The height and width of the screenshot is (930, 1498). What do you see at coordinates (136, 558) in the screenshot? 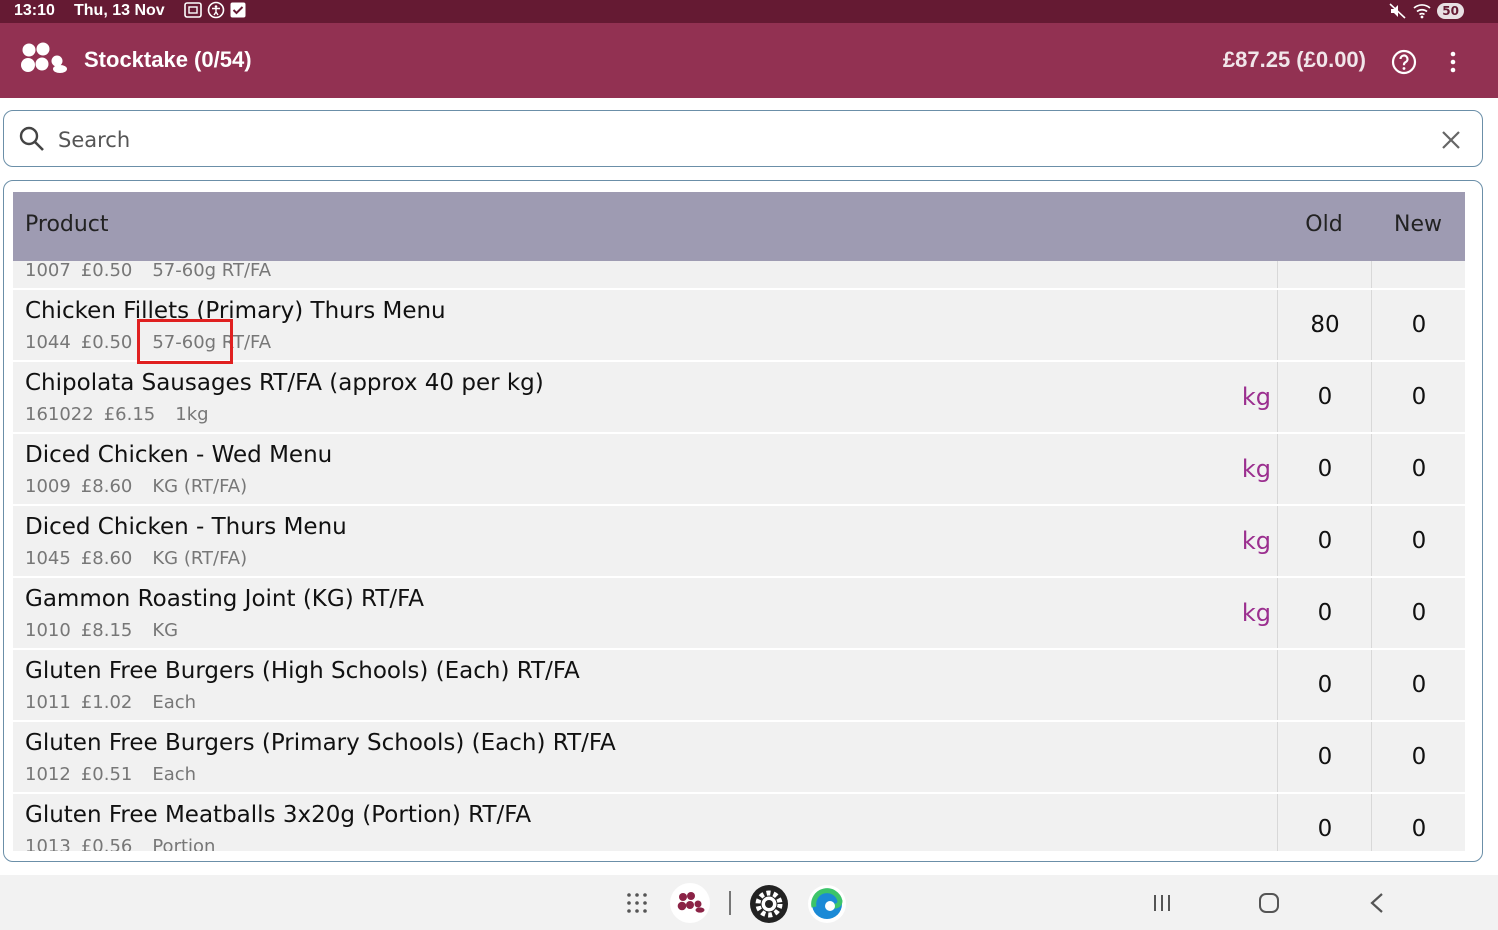
I see `product-meta: 1045 £8.60 KG (RT/FA)` at bounding box center [136, 558].